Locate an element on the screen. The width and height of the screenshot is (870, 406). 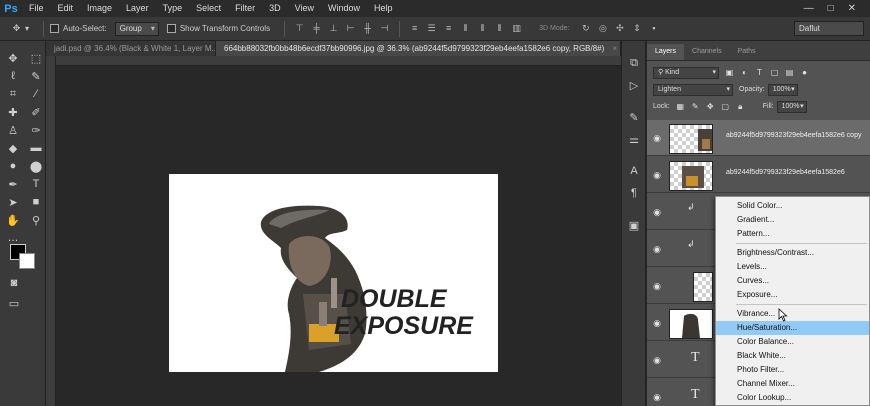
tool-preset-chevron-icon: ▾ is located at coordinates (27, 28).